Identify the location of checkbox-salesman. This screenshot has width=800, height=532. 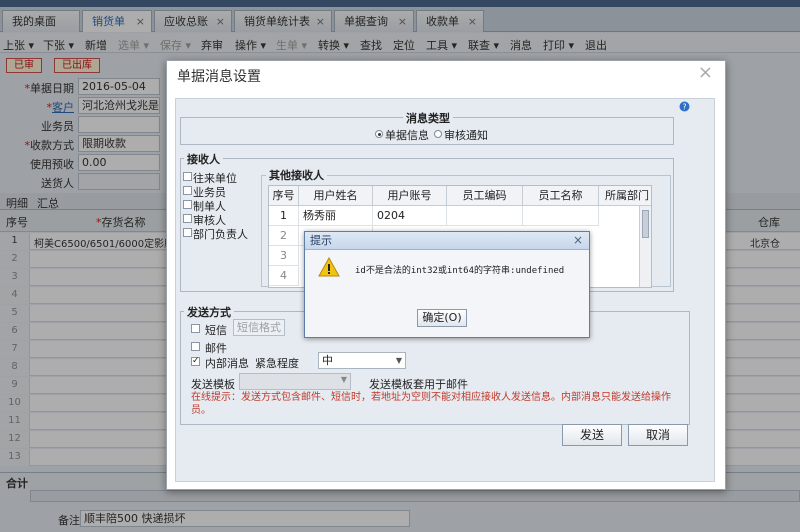
(187, 190).